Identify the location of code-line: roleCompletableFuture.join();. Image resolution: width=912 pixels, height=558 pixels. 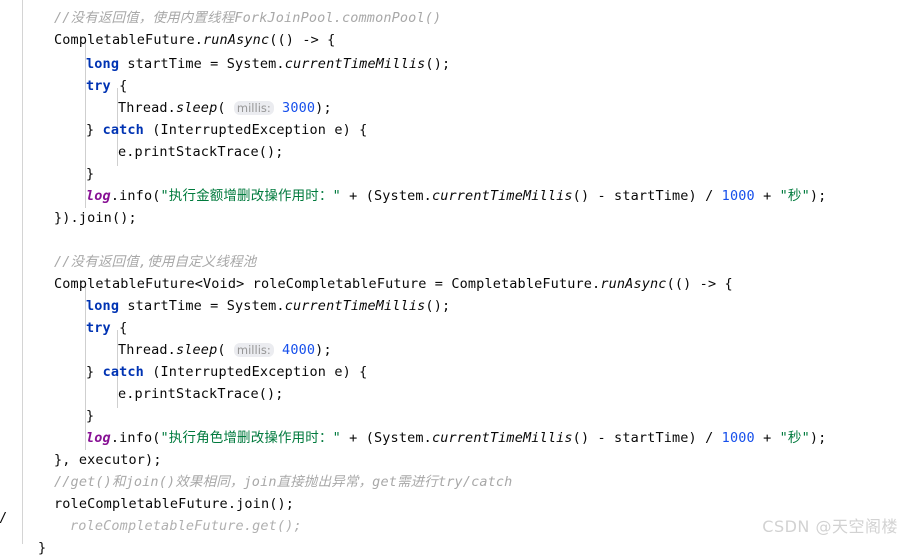
(174, 504).